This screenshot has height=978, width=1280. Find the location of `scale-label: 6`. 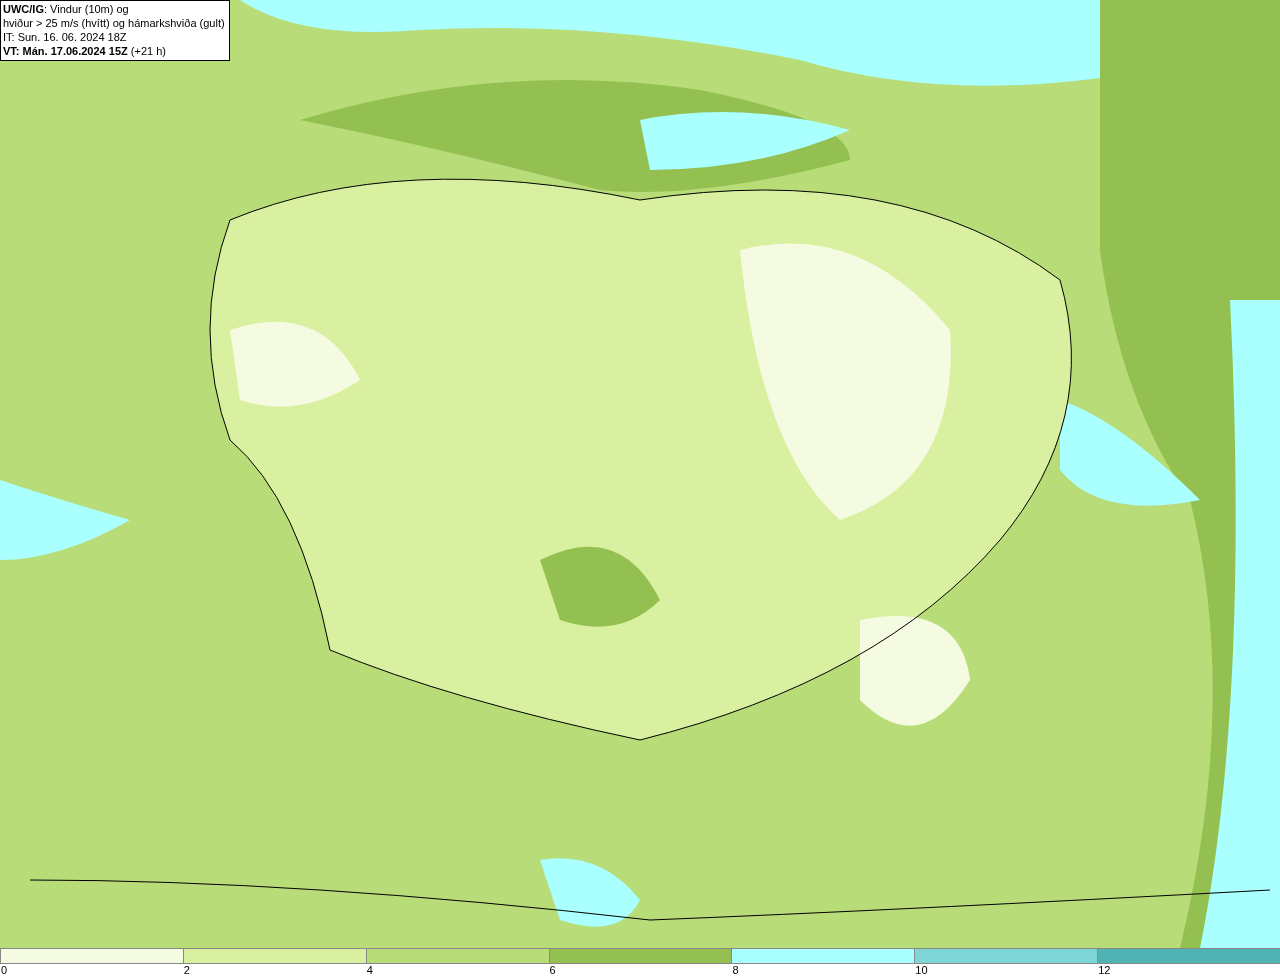

scale-label: 6 is located at coordinates (552, 970).